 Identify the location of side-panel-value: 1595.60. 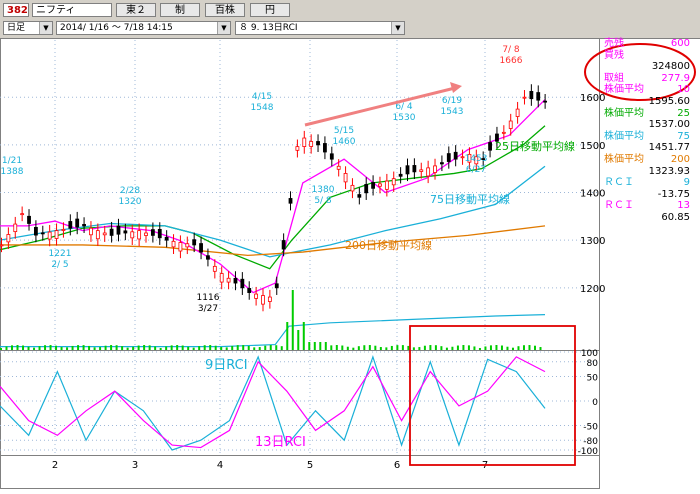
(669, 101).